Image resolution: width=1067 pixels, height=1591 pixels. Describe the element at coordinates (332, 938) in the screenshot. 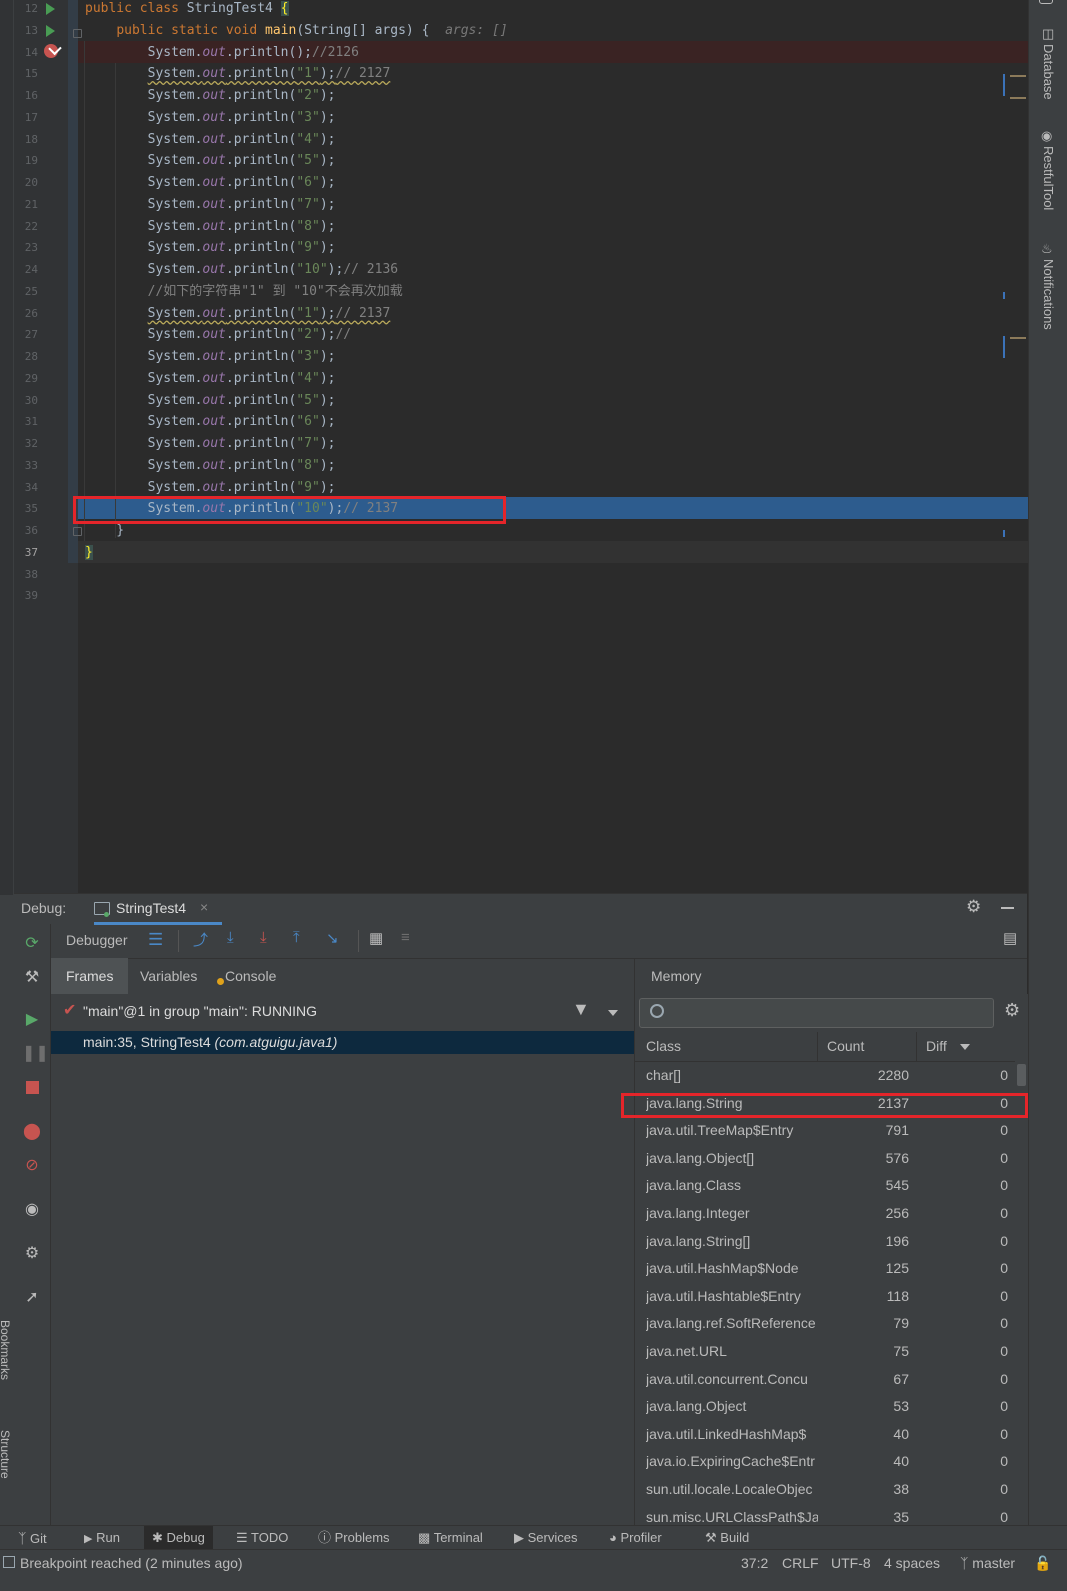

I see `run-to-cursor-icon: ↘` at that location.